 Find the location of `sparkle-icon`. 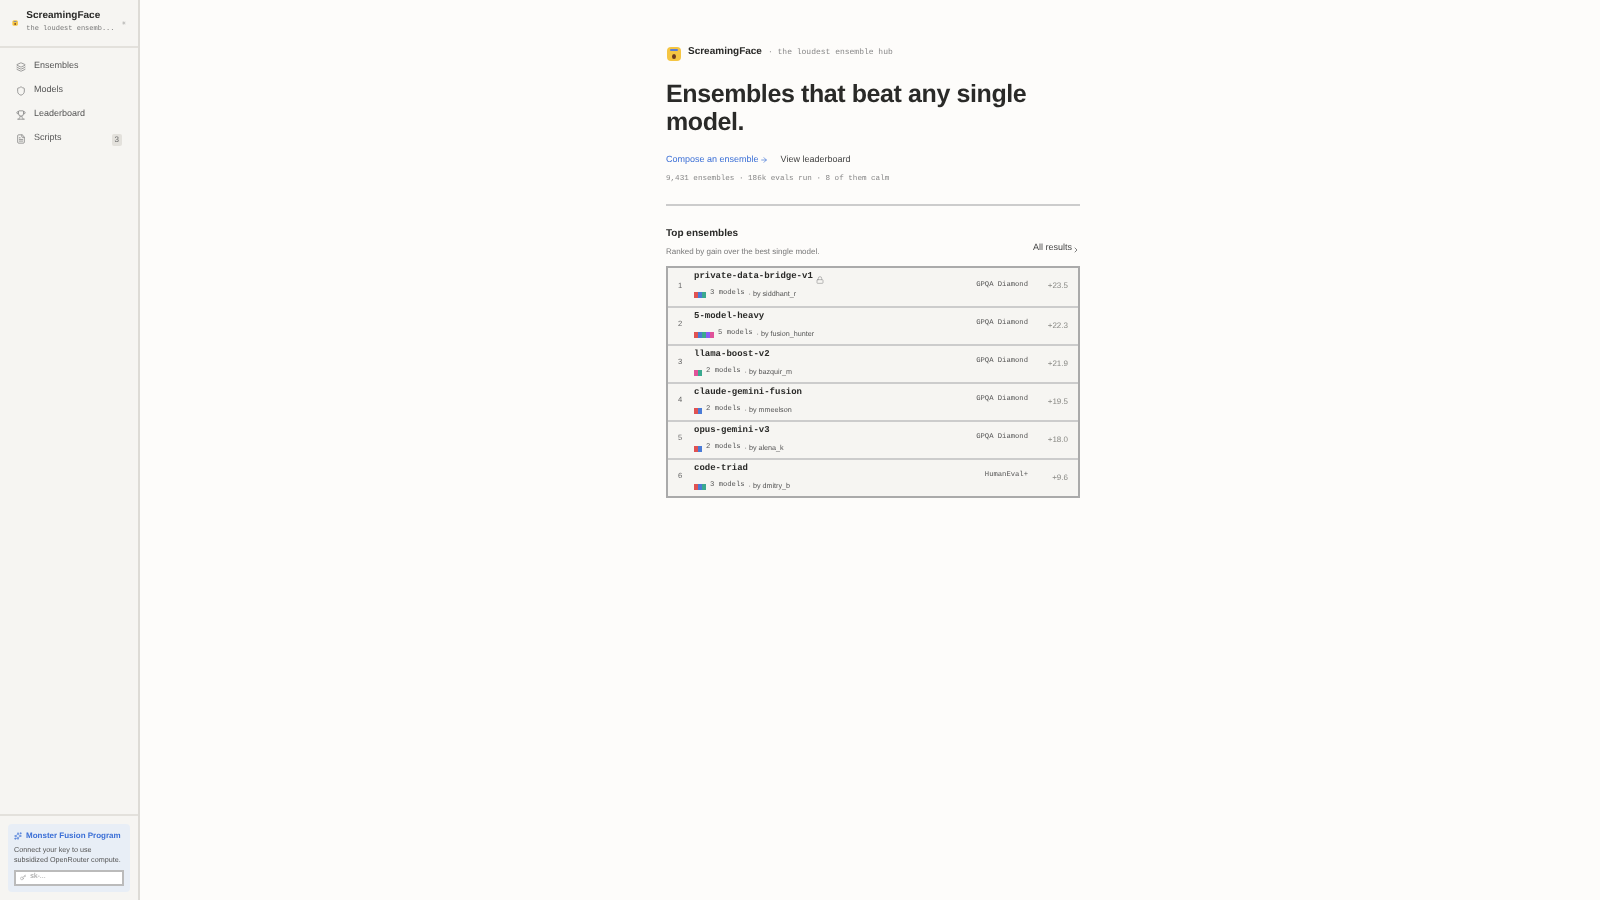

sparkle-icon is located at coordinates (18, 836).